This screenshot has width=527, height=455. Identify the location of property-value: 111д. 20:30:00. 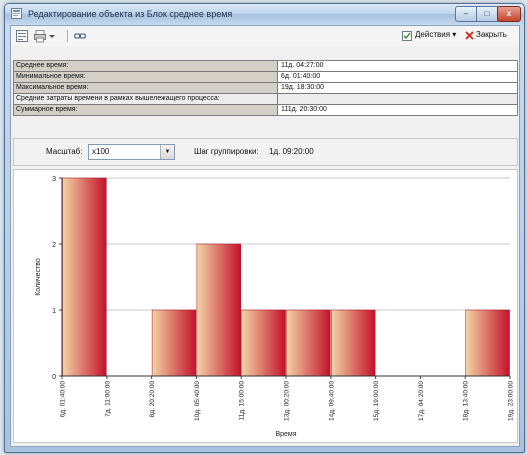
(397, 110).